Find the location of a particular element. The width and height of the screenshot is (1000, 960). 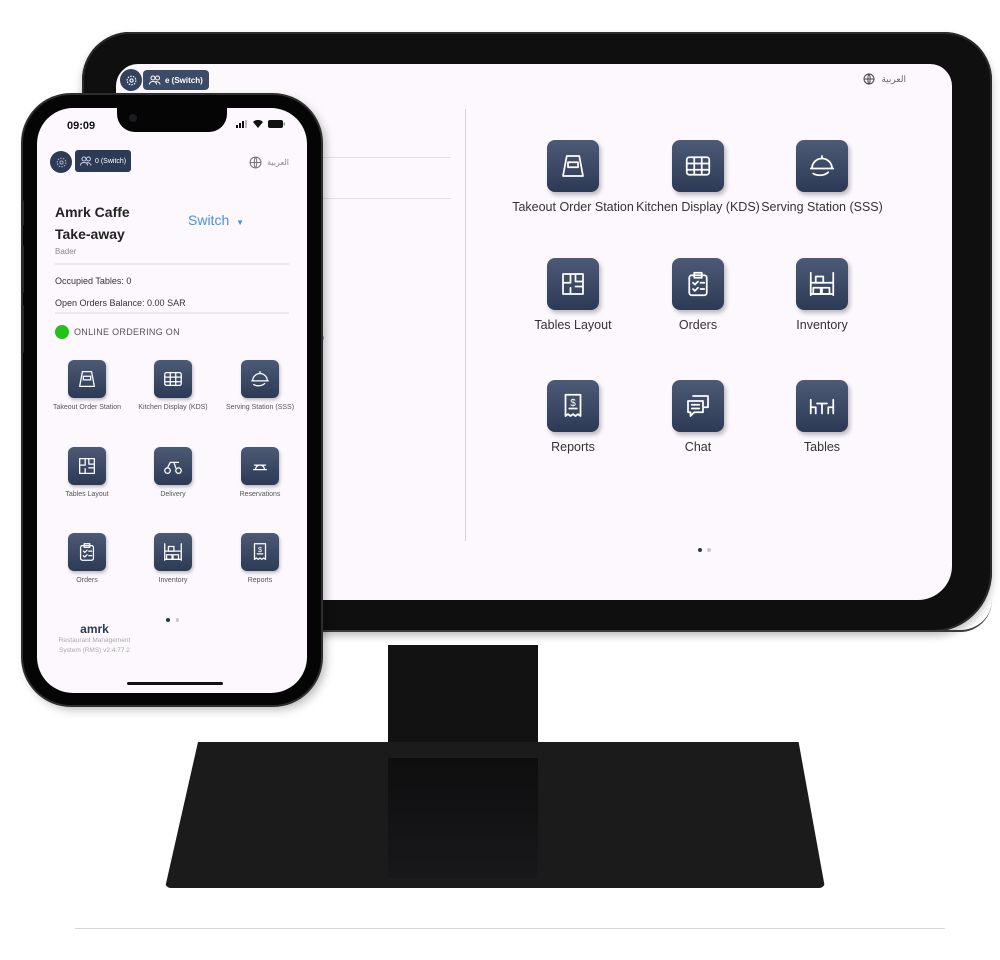

shelves-icon is located at coordinates (822, 284).